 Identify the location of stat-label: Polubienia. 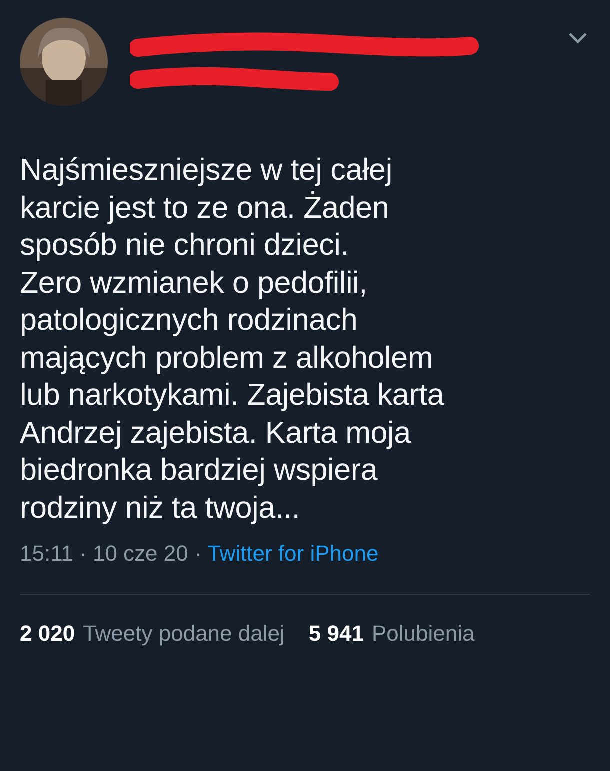
(423, 634).